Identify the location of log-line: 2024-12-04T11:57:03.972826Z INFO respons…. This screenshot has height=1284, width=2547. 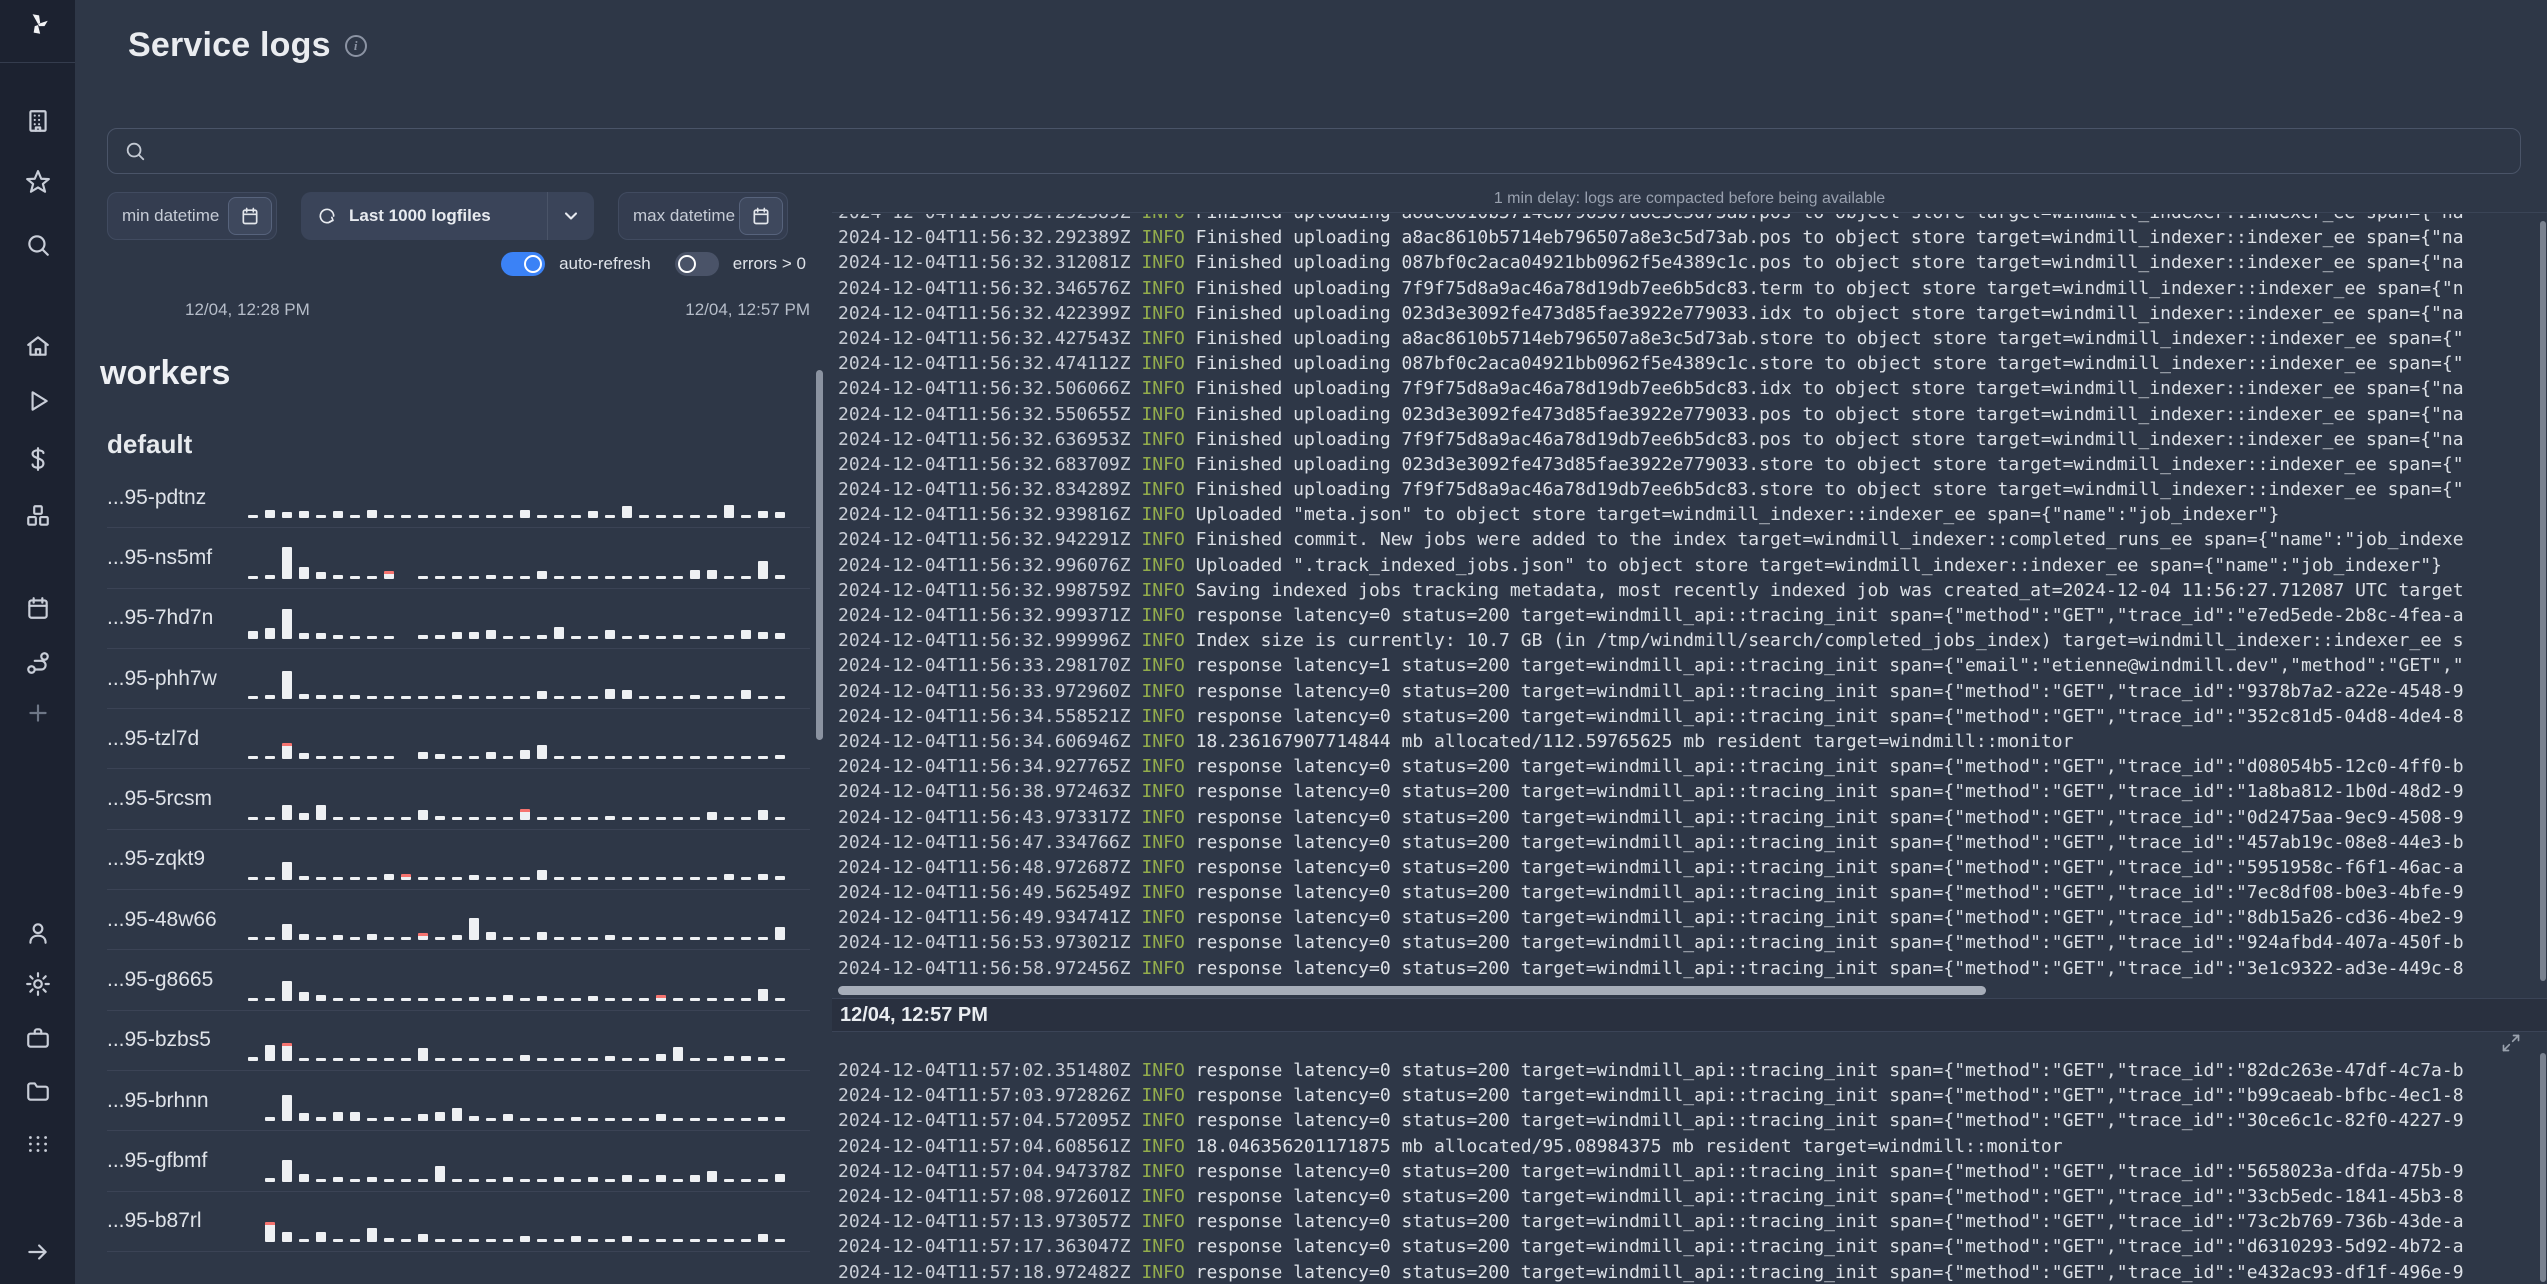
(1687, 1095).